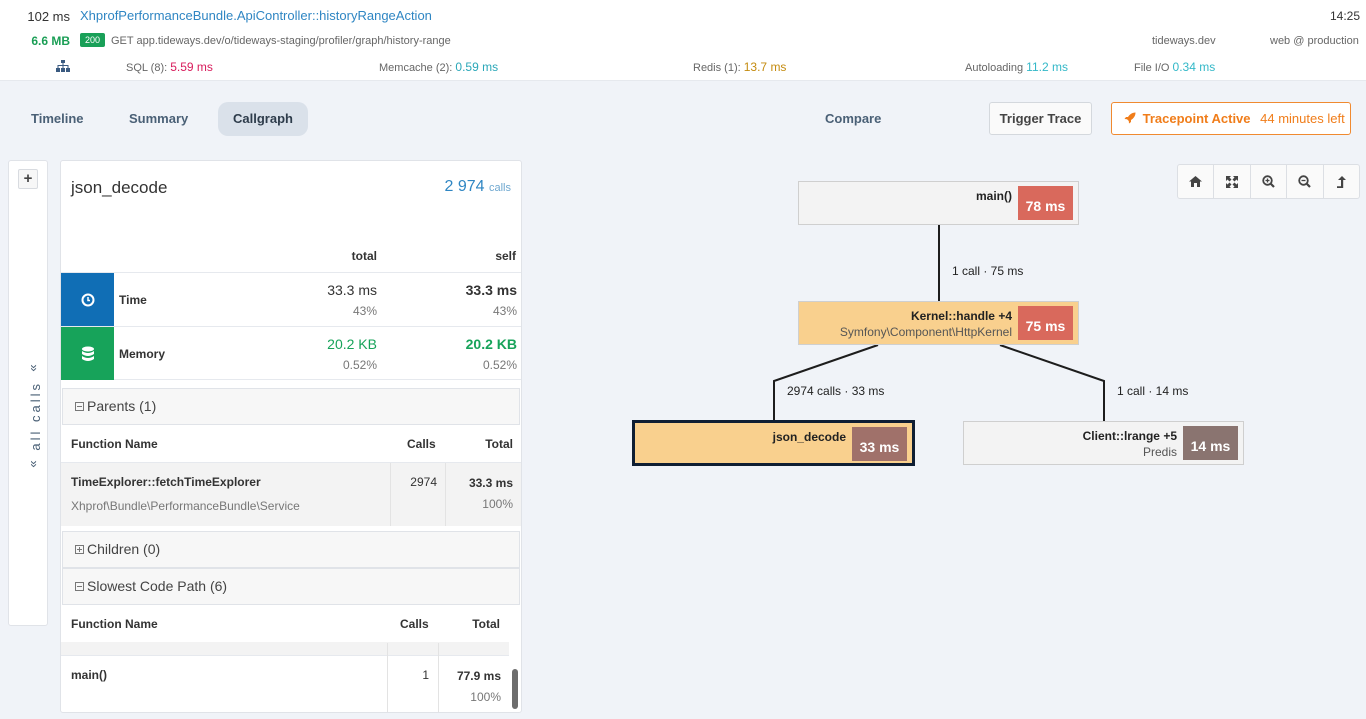  Describe the element at coordinates (1314, 41) in the screenshot. I see `environment-label: web @ production` at that location.